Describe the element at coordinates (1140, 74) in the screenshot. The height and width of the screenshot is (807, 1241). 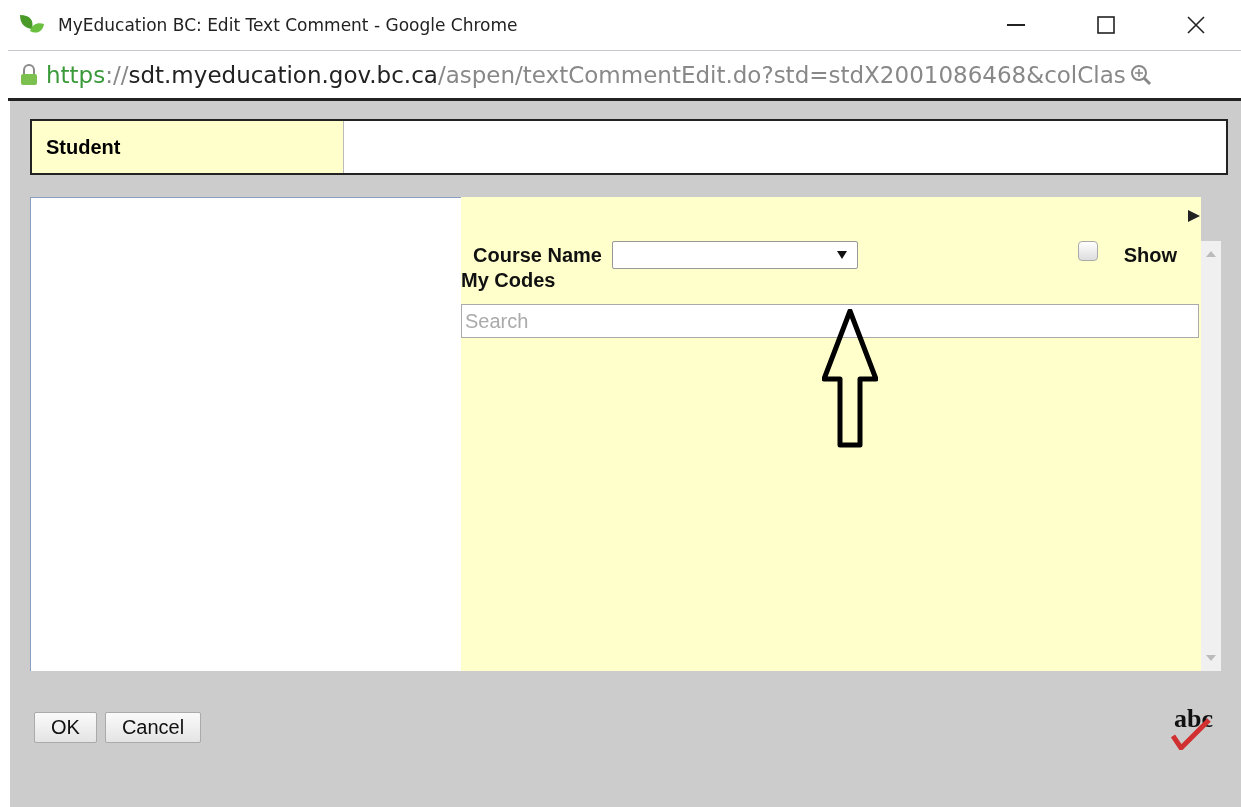
I see `zoom-icon` at that location.